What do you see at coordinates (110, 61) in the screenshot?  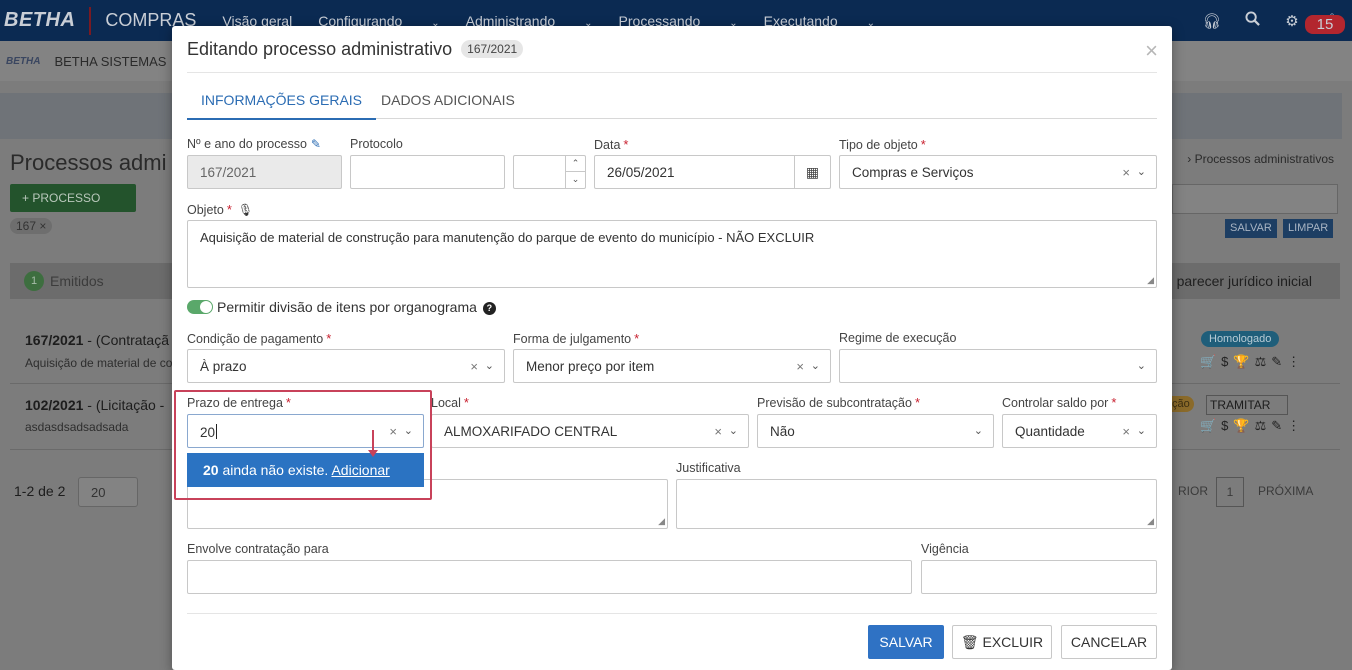 I see `entity-name: BETHA SISTEMAS` at bounding box center [110, 61].